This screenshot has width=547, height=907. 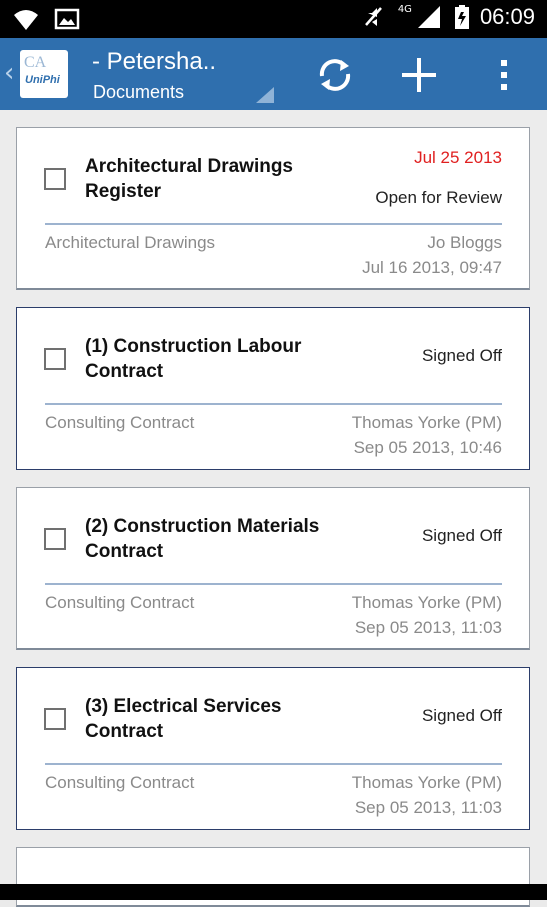 I want to click on add-icon, so click(x=419, y=75).